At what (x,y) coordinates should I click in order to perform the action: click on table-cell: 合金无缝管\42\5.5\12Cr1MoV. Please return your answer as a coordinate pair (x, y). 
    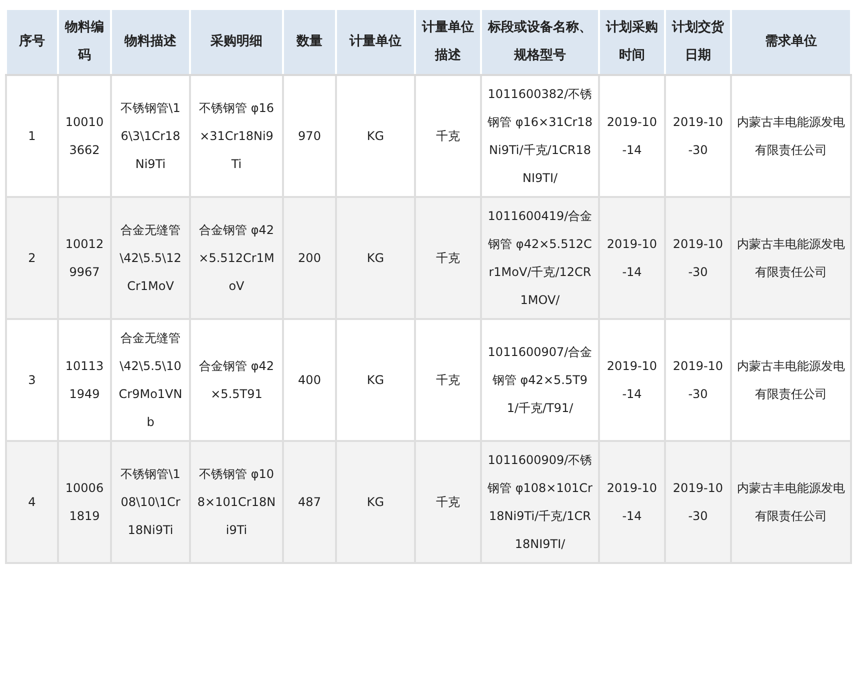
    Looking at the image, I should click on (150, 258).